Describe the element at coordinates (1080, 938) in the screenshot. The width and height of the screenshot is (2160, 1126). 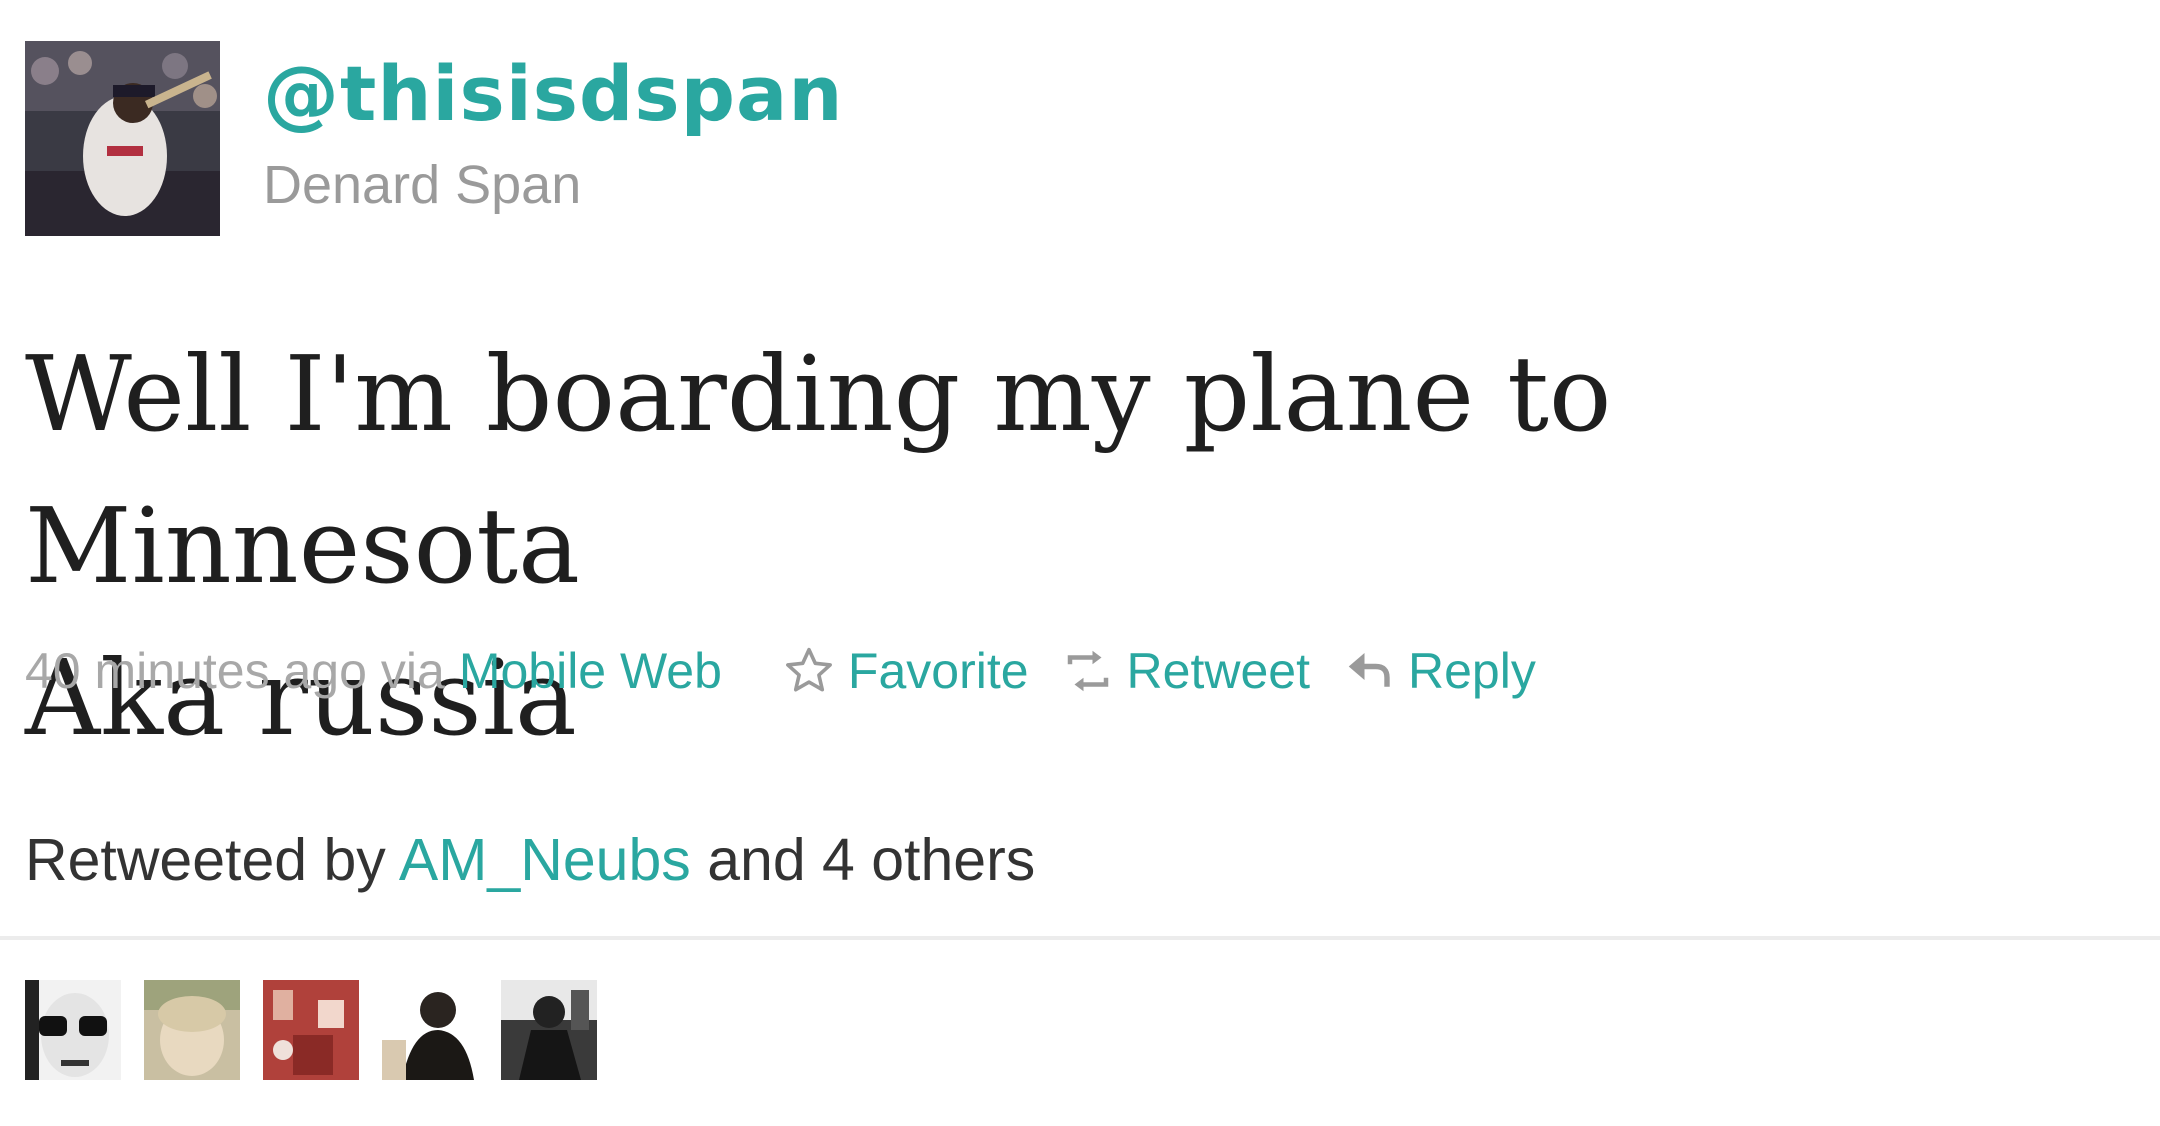
I see `divider` at that location.